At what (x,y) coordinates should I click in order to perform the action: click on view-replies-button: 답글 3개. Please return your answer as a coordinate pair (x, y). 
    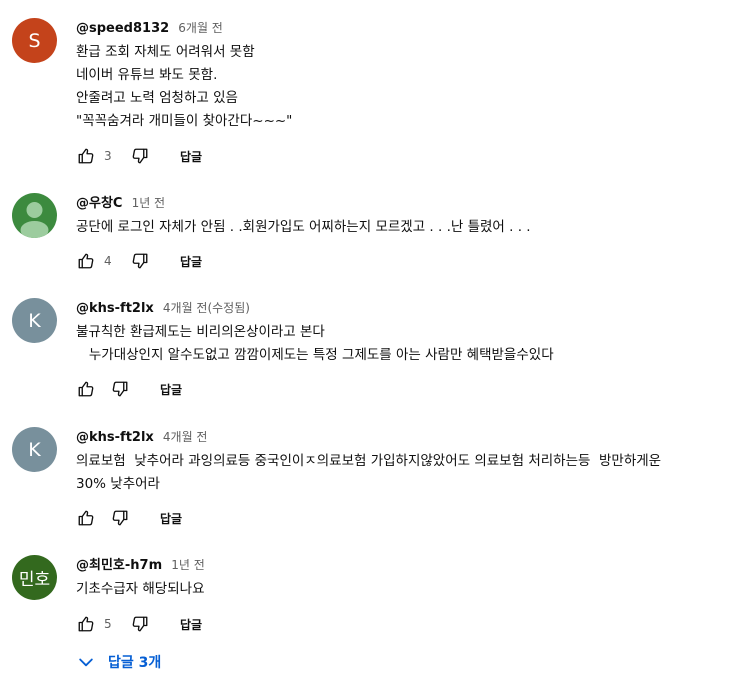
    Looking at the image, I should click on (118, 662).